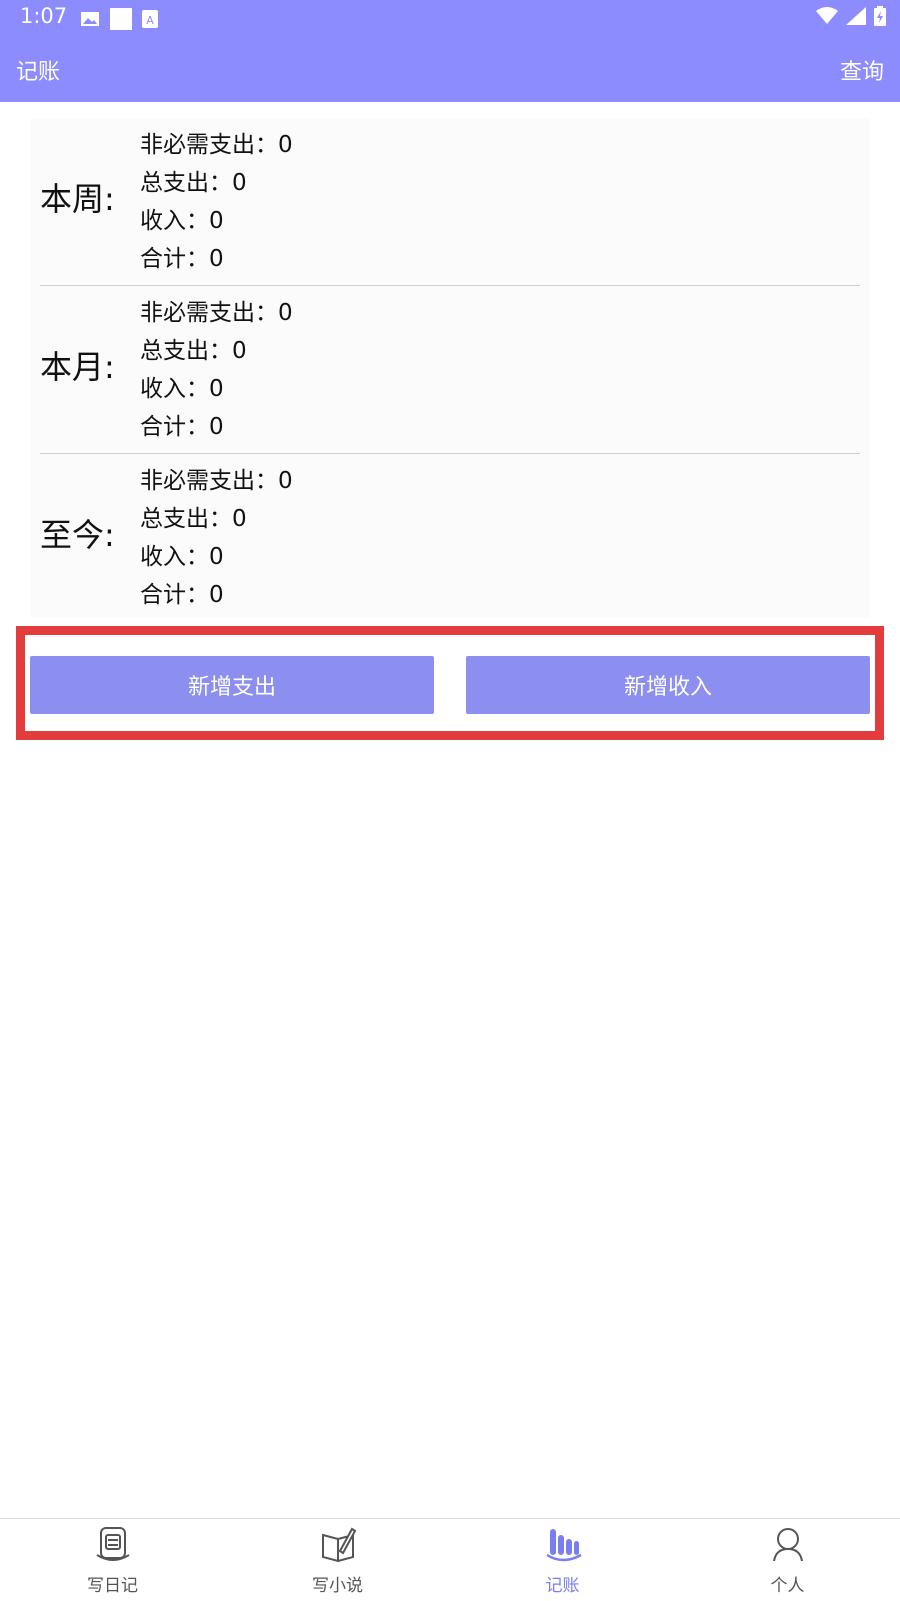 The width and height of the screenshot is (900, 1601). I want to click on page-title: 记账, so click(38, 72).